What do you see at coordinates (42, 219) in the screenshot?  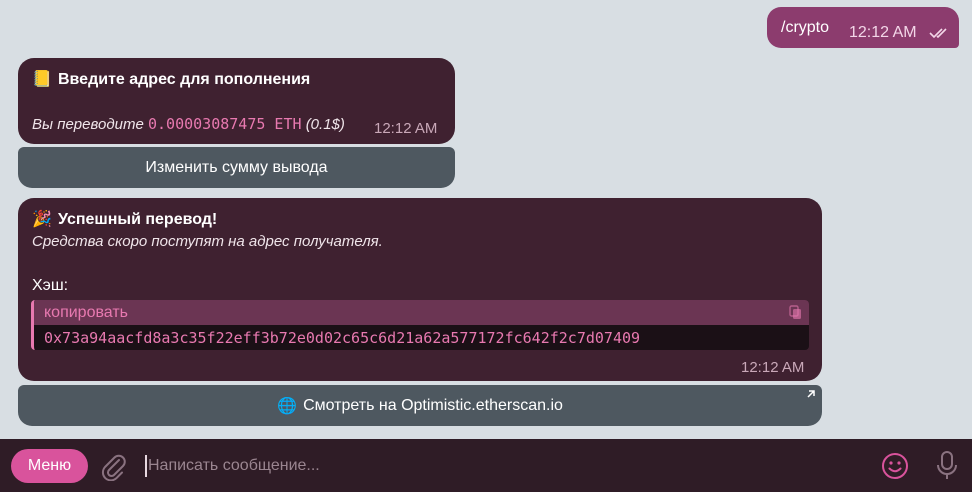 I see `party-emoji: 🎉` at bounding box center [42, 219].